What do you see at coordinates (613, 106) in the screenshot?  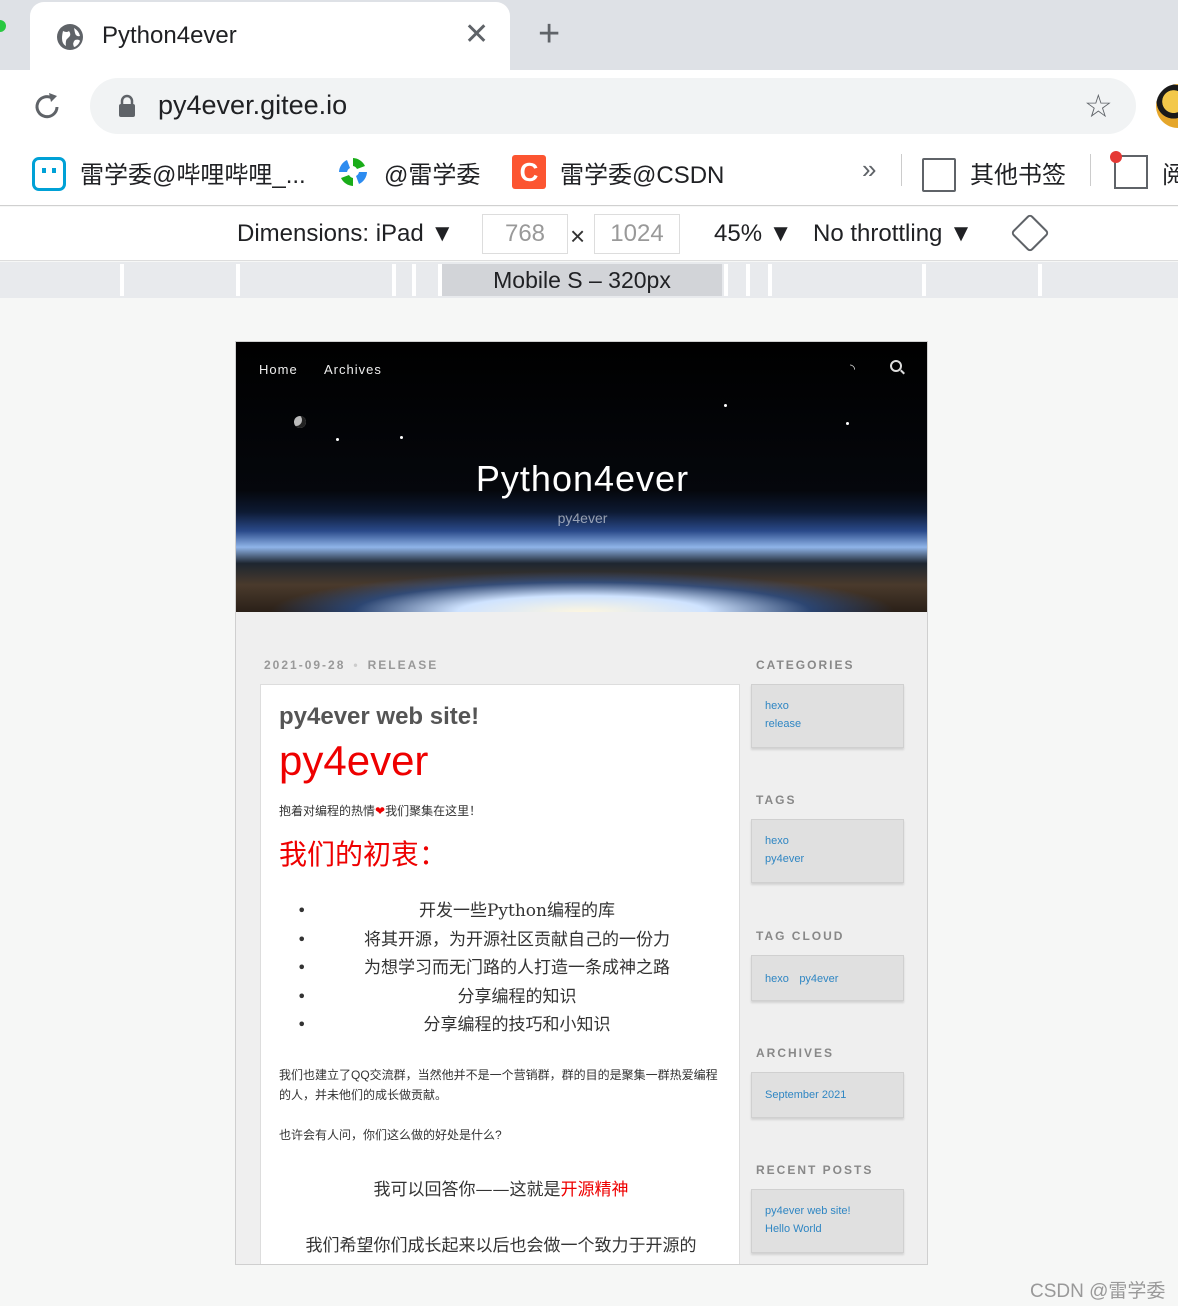 I see `address-bar: py4ever.gitee.io ☆` at bounding box center [613, 106].